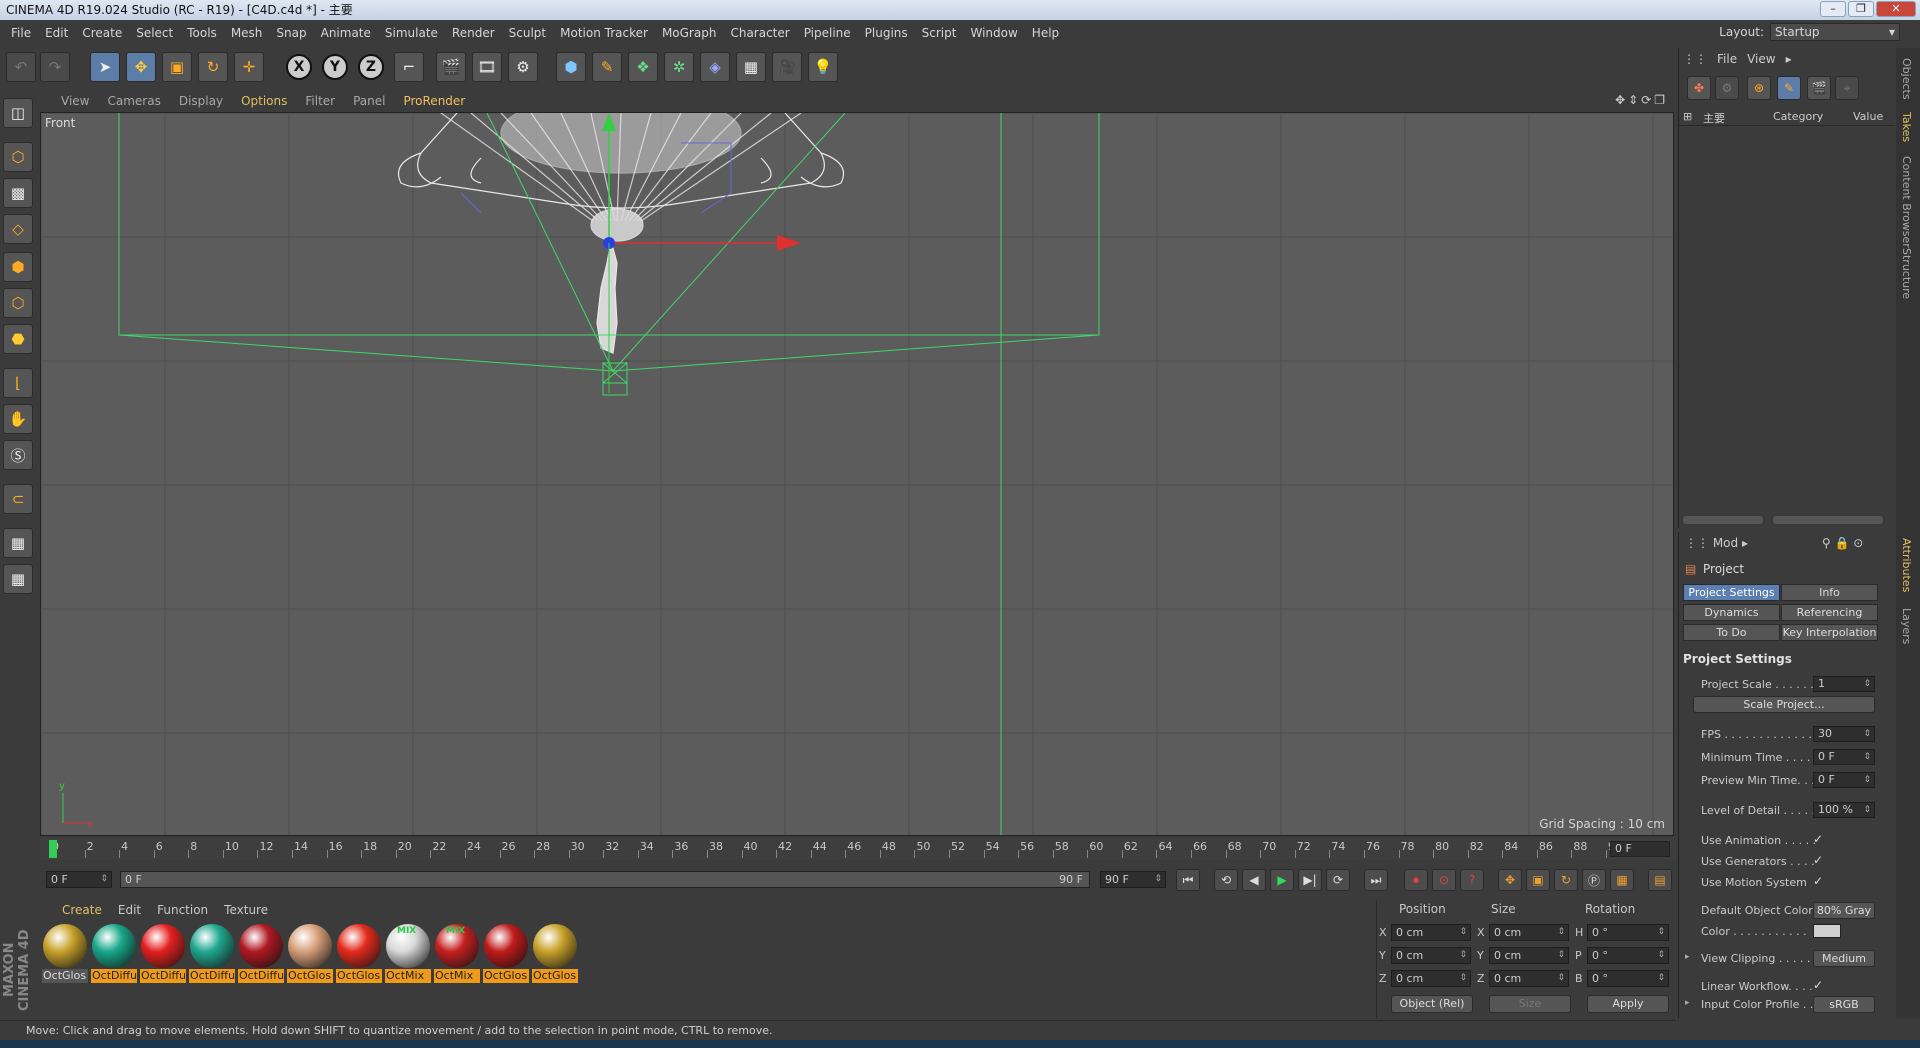 This screenshot has height=1048, width=1920. Describe the element at coordinates (21, 67) in the screenshot. I see `undo-icon: ↶` at that location.